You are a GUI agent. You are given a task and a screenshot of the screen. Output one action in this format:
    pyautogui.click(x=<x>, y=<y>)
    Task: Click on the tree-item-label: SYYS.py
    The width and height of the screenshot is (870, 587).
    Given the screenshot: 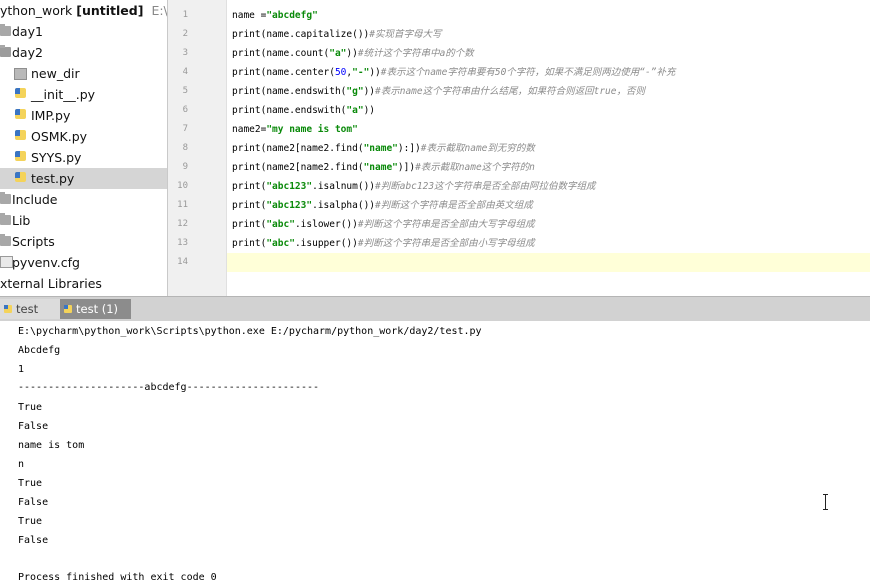 What is the action you would take?
    pyautogui.click(x=56, y=157)
    